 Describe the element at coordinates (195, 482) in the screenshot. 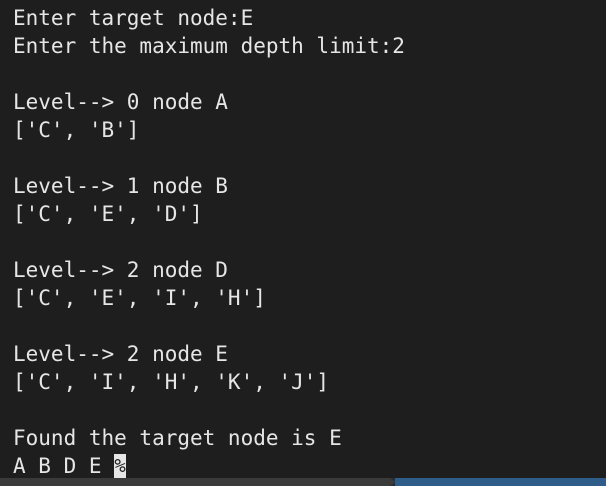

I see `status-segment-left` at that location.